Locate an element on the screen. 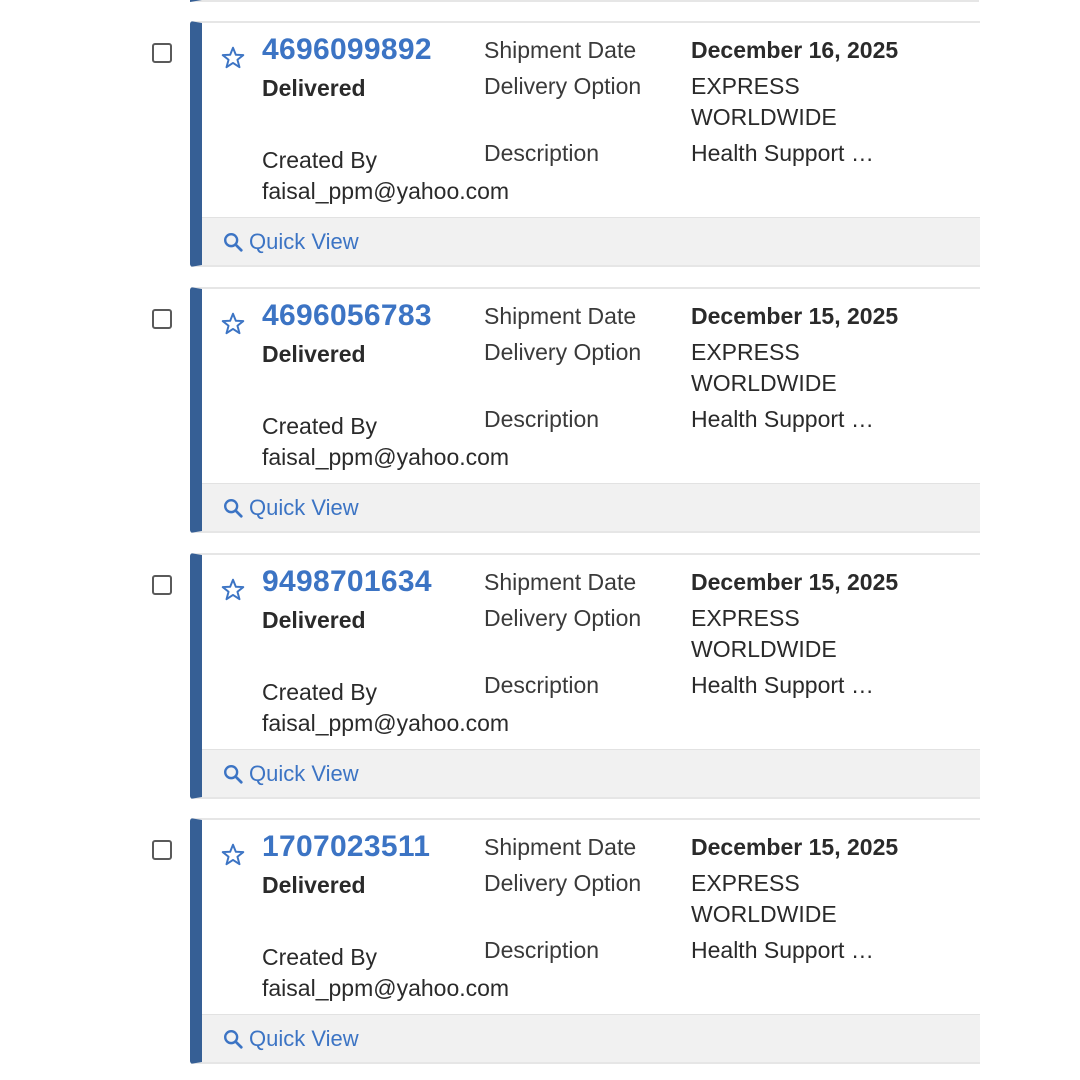 Image resolution: width=1080 pixels, height=1080 pixels. shipment-date-value: December 16, 2025 is located at coordinates (795, 50).